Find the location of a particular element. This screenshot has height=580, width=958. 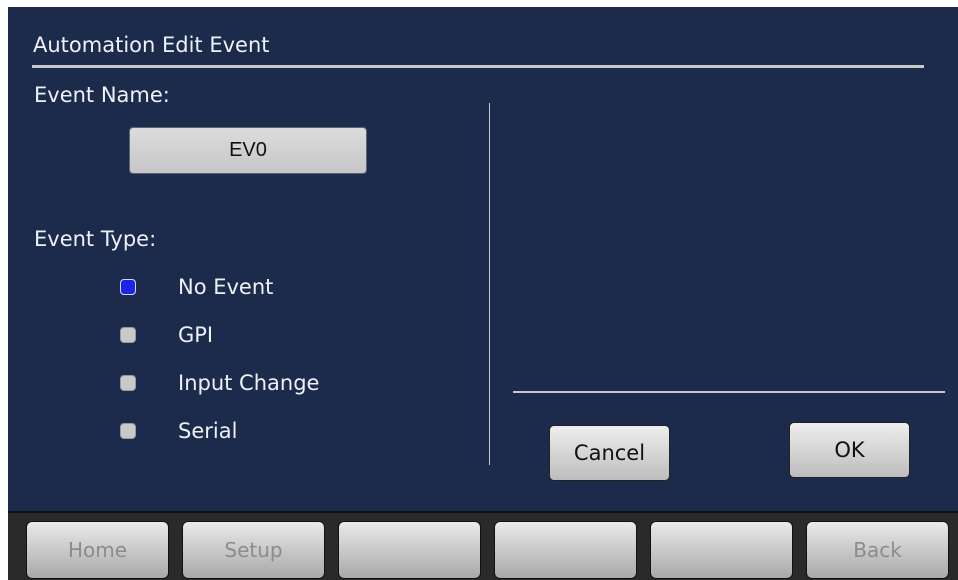

event-type-option-no-event: No Event is located at coordinates (196, 287).